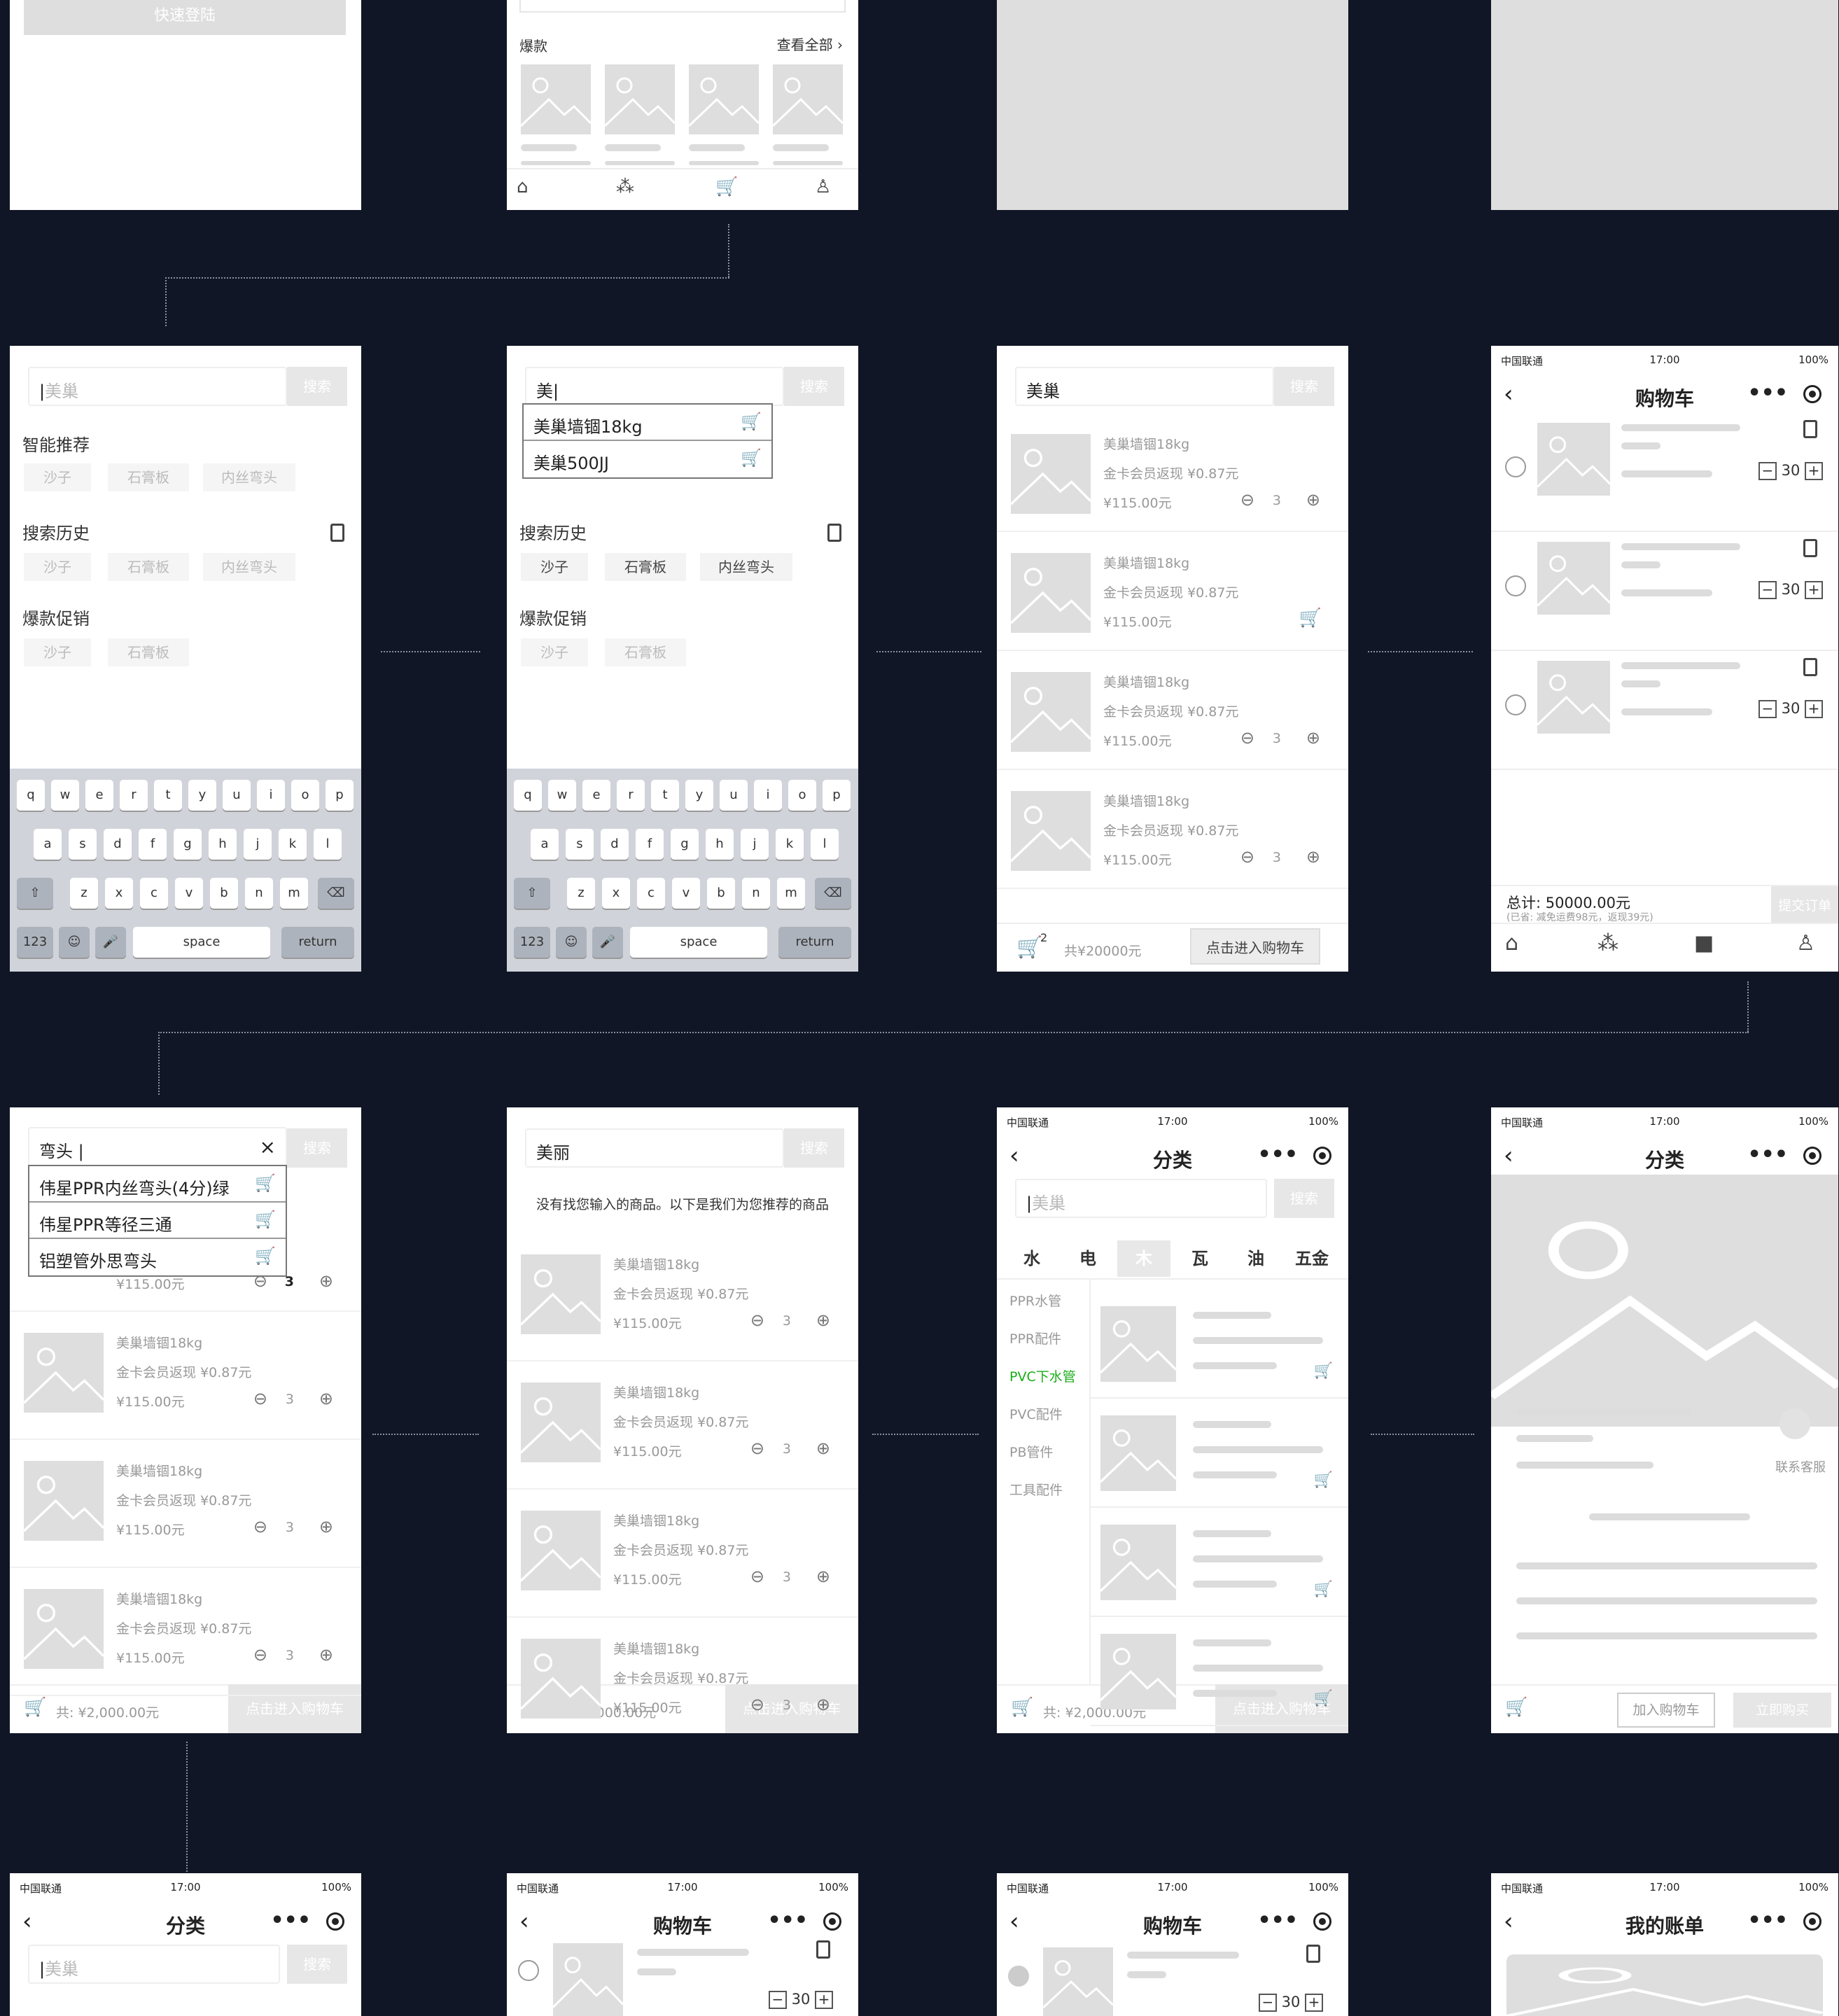 The width and height of the screenshot is (1839, 2016). Describe the element at coordinates (1805, 943) in the screenshot. I see `user-icon: ♙` at that location.